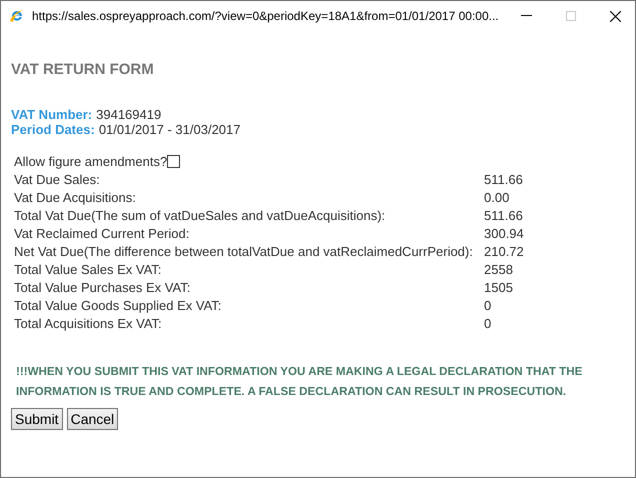  I want to click on figure-value: 300.94, so click(504, 233).